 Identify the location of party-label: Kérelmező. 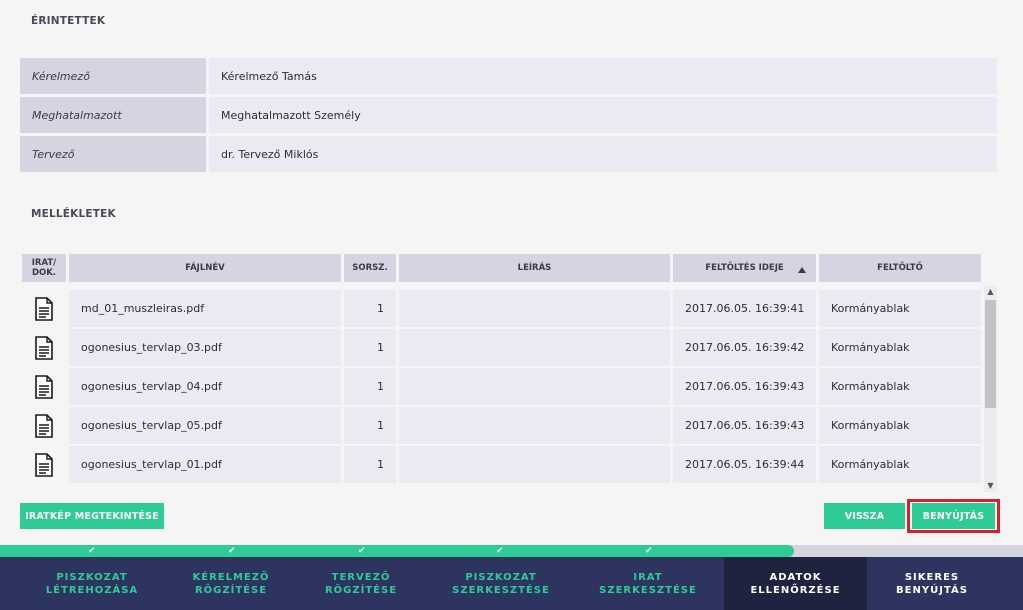
(113, 76).